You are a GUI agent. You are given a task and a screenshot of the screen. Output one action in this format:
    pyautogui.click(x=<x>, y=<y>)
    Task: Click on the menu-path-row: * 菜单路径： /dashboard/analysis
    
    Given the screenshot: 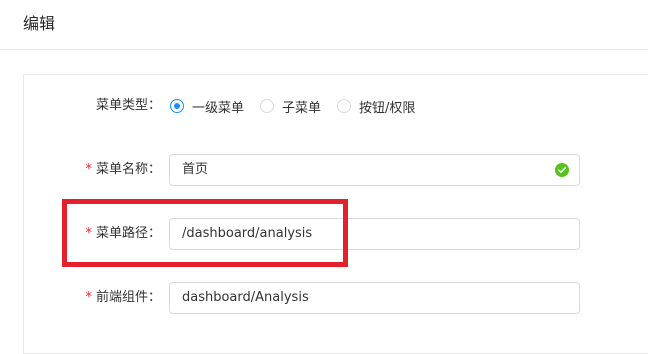 What is the action you would take?
    pyautogui.click(x=324, y=234)
    